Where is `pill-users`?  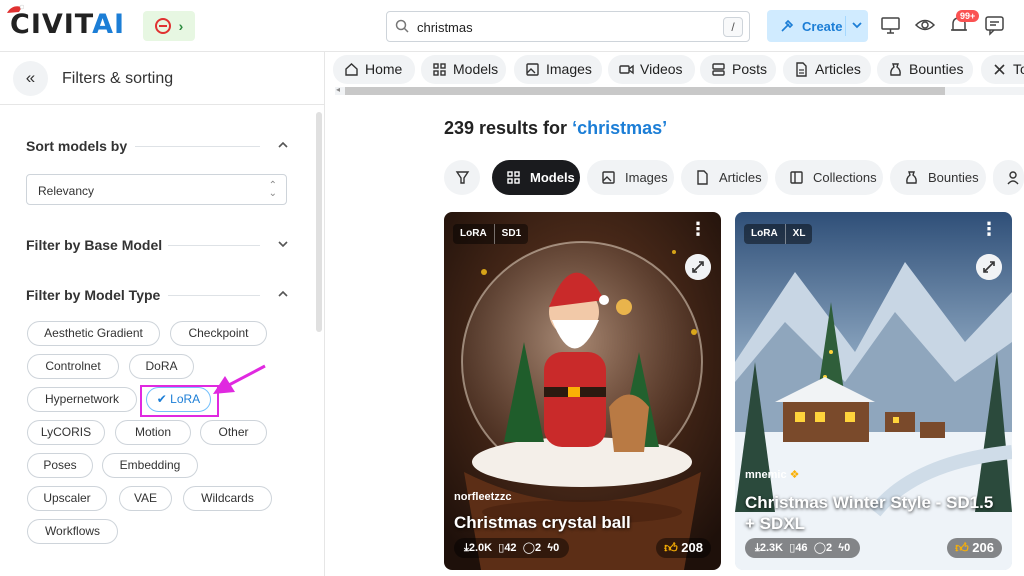
pill-users is located at coordinates (1008, 177).